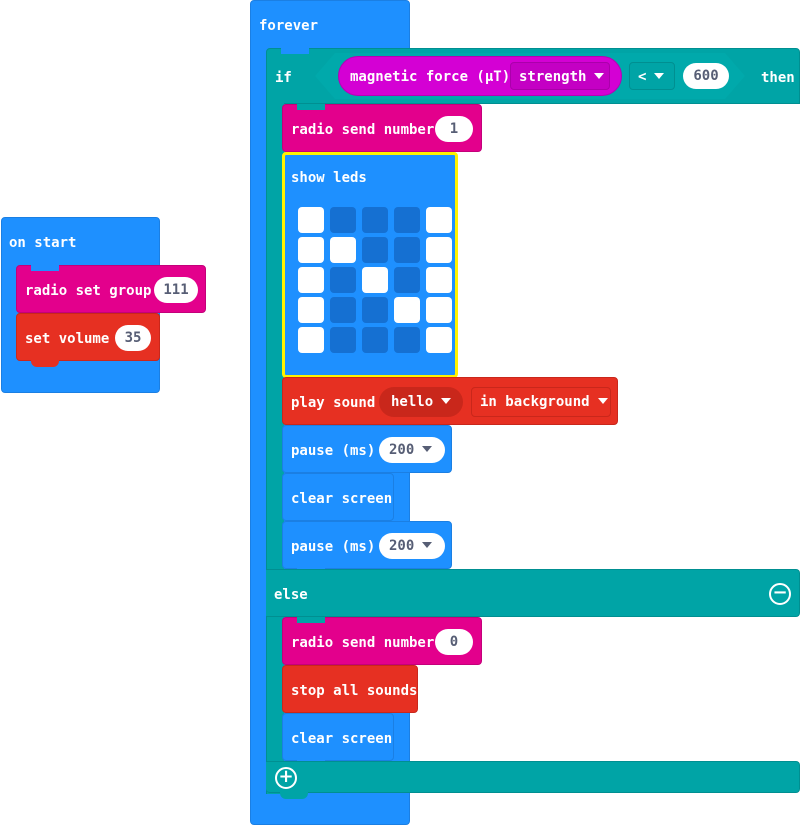 The width and height of the screenshot is (800, 825). What do you see at coordinates (283, 78) in the screenshot?
I see `if-label: if` at bounding box center [283, 78].